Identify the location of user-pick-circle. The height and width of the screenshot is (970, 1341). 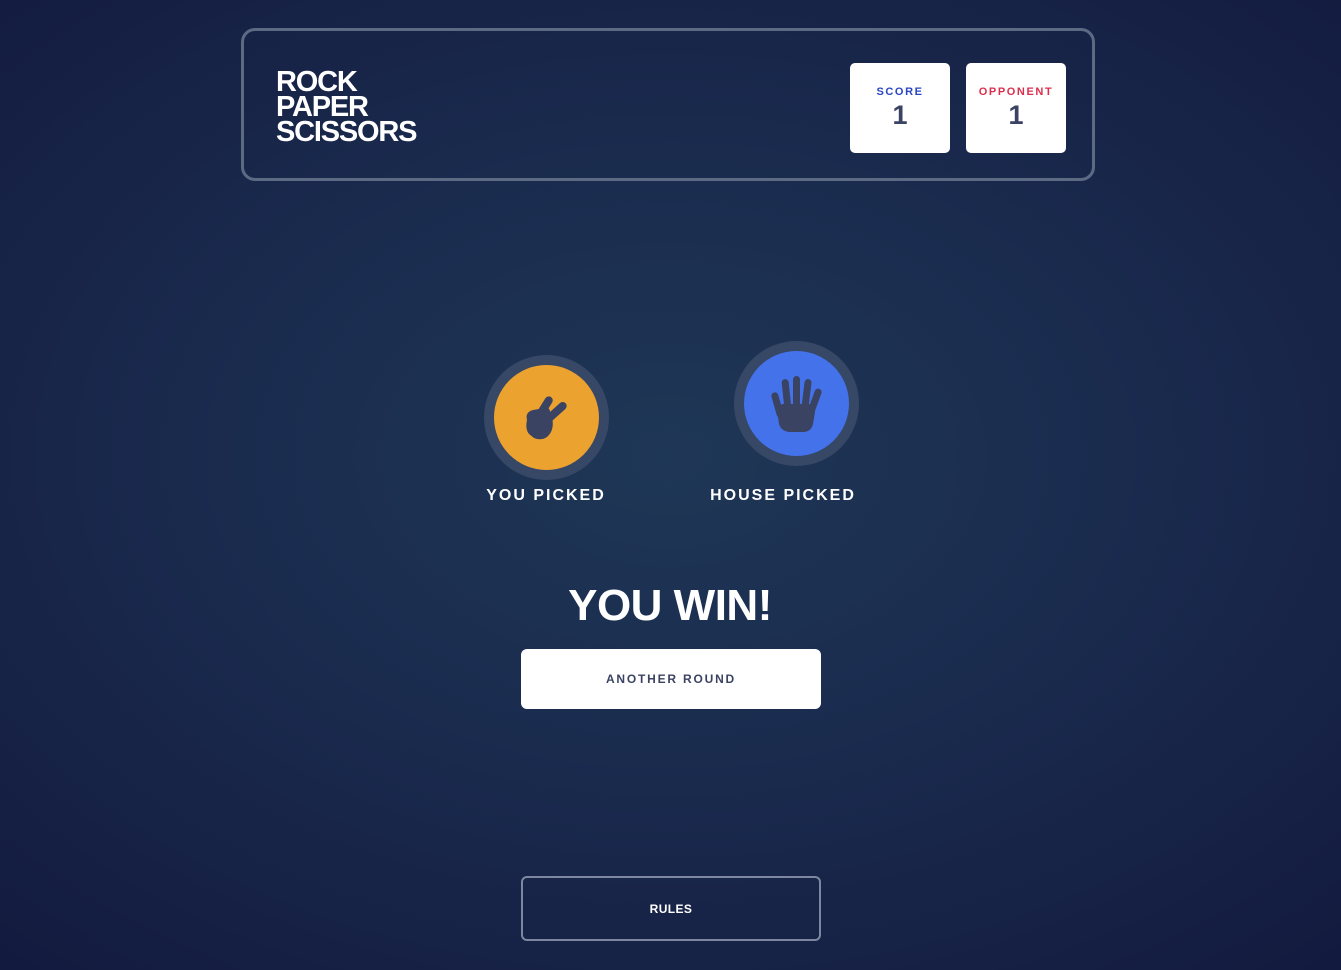
(546, 417).